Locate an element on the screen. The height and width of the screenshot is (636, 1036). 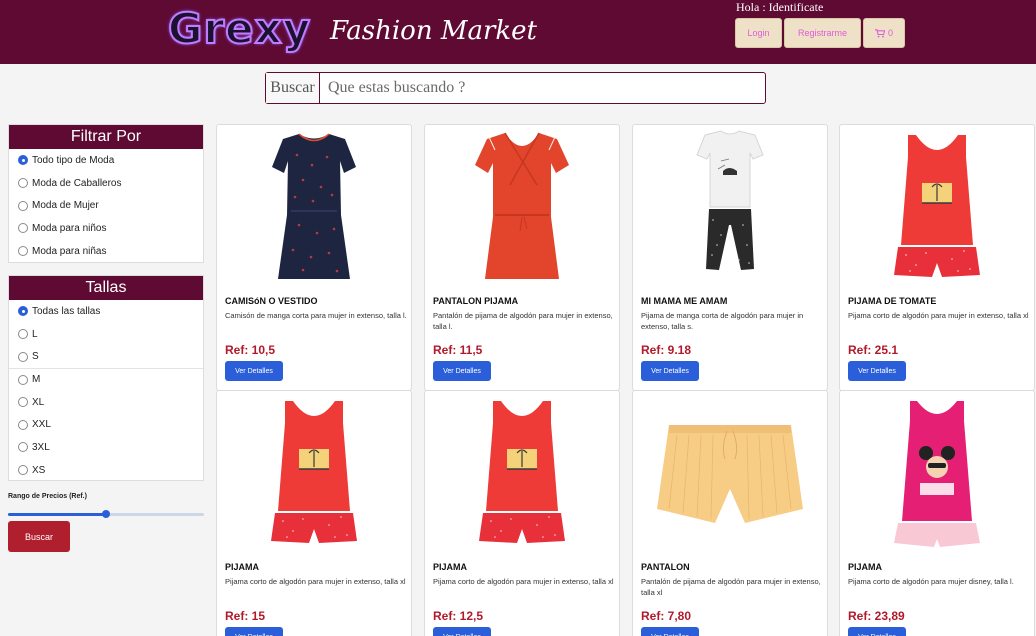
product-price: Ref: 12,5 is located at coordinates (458, 616).